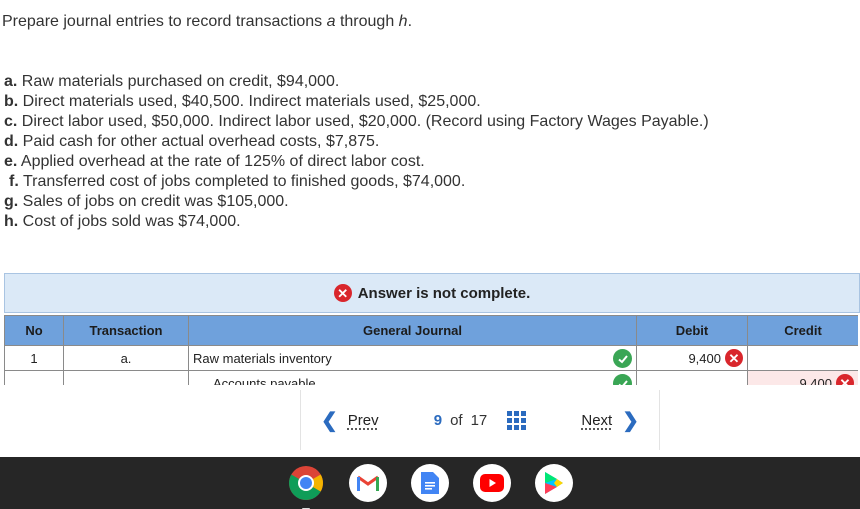  What do you see at coordinates (306, 486) in the screenshot?
I see `chrome-icon` at bounding box center [306, 486].